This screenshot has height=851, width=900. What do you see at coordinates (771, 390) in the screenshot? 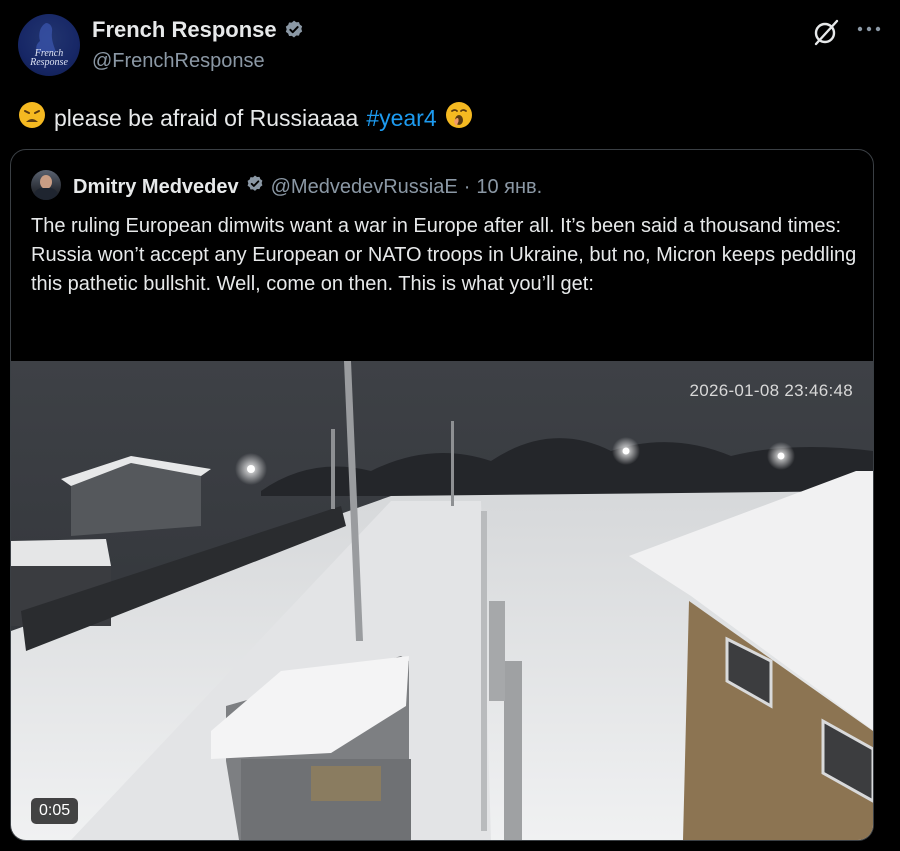
I see `video-timestamp-overlay: 2026-01-08 23:46:48` at bounding box center [771, 390].